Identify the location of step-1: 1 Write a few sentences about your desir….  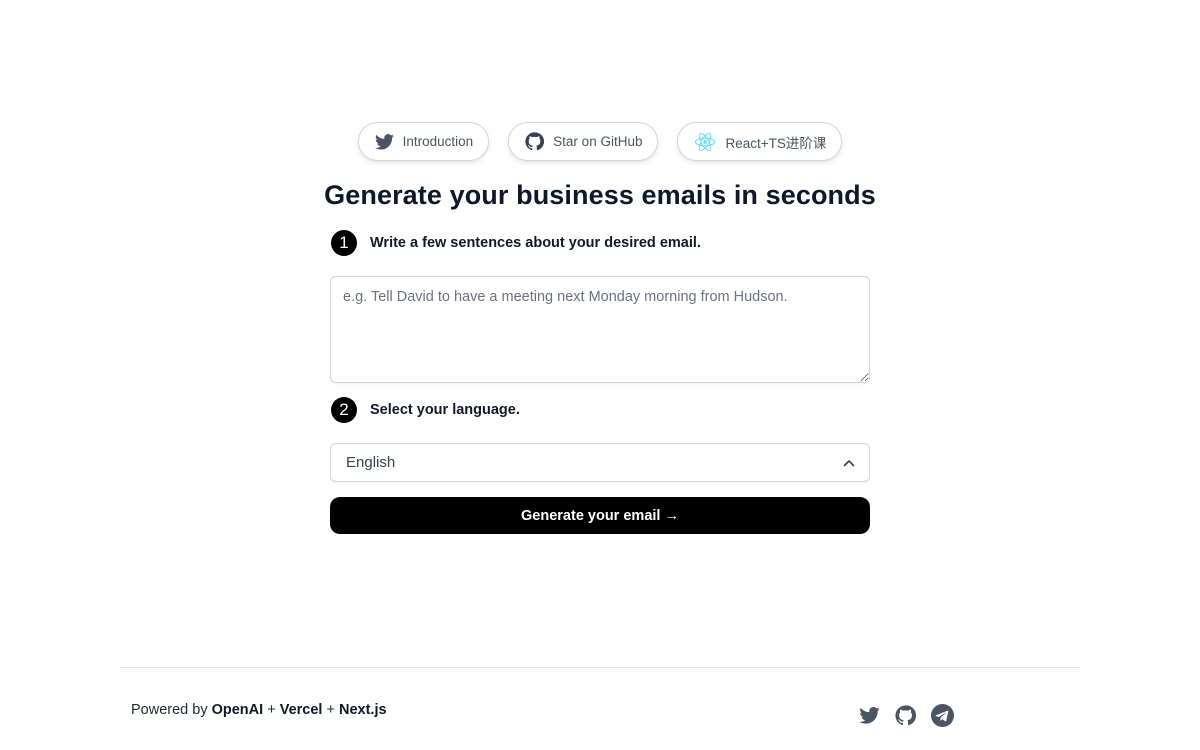
(516, 243).